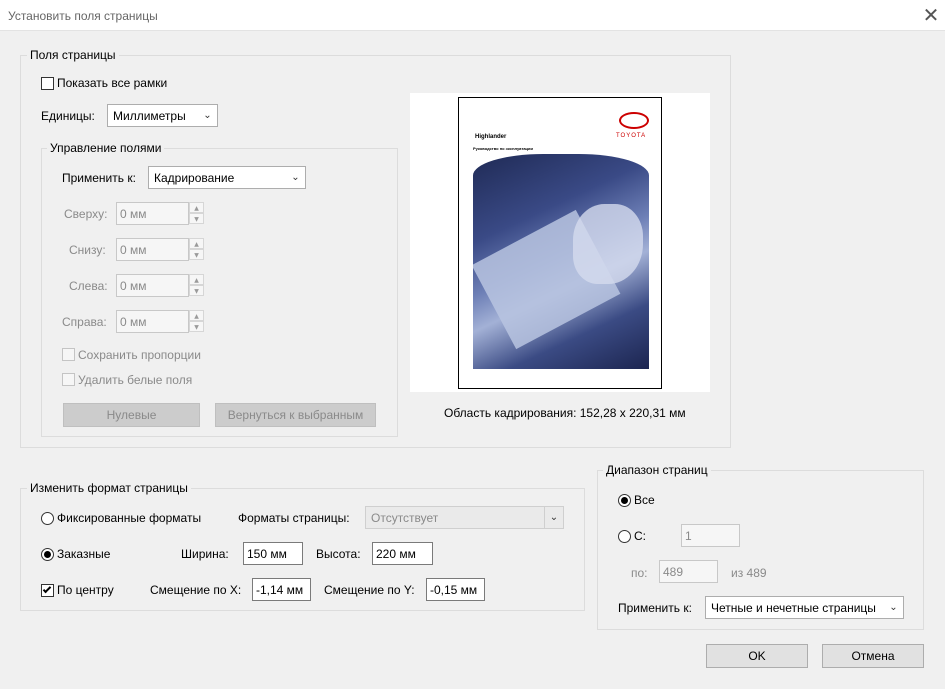 The width and height of the screenshot is (945, 689). I want to click on zero-button: Нулевые, so click(131, 415).